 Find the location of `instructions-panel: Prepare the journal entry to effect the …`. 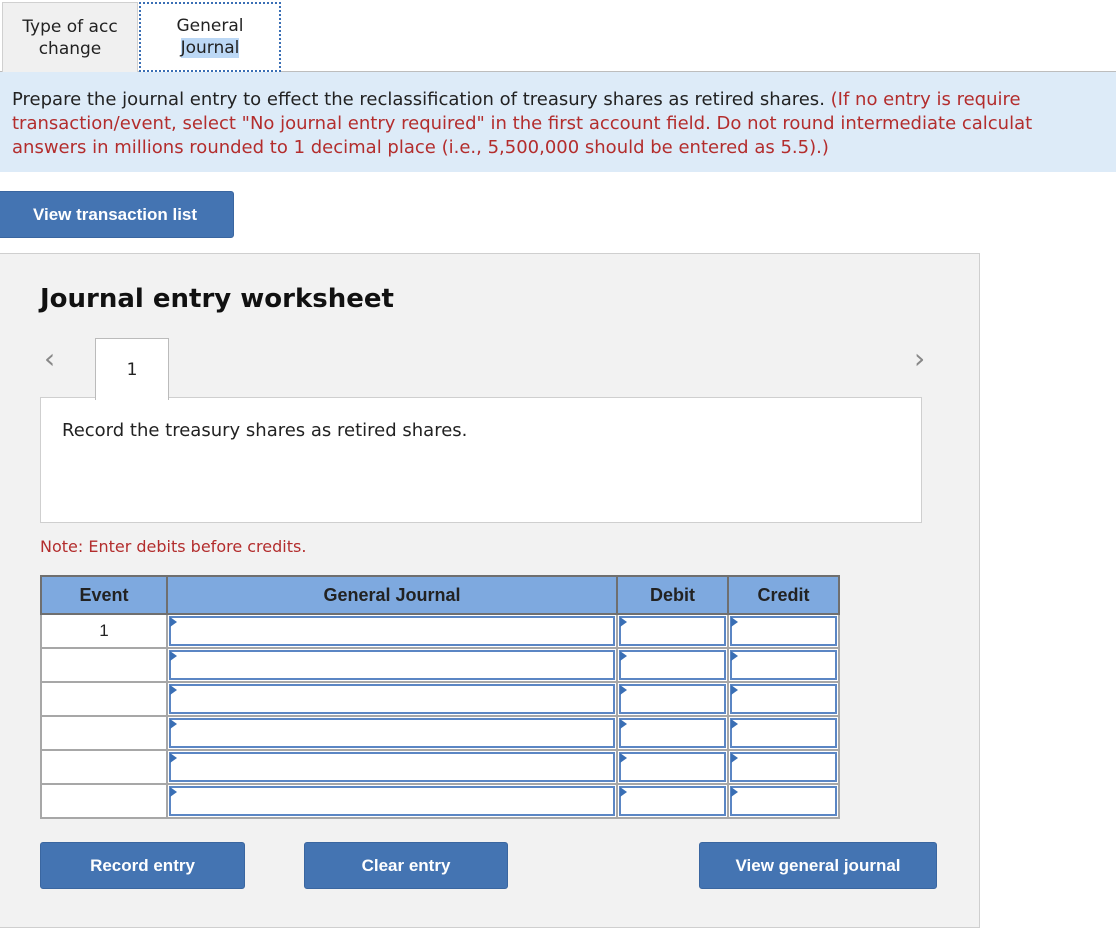

instructions-panel: Prepare the journal entry to effect the … is located at coordinates (558, 122).